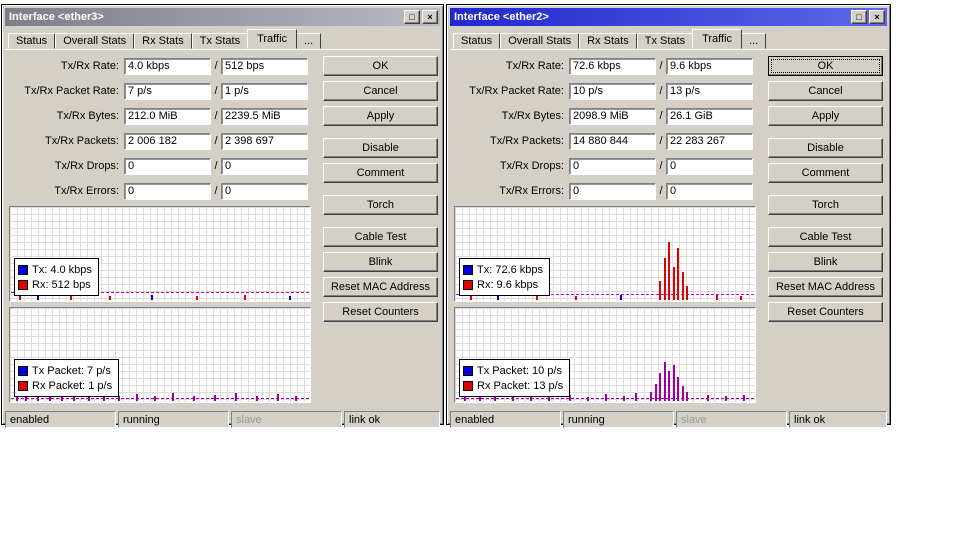 The width and height of the screenshot is (960, 540). What do you see at coordinates (503, 284) in the screenshot?
I see `legend-rx: Rx: 9.6 kbps` at bounding box center [503, 284].